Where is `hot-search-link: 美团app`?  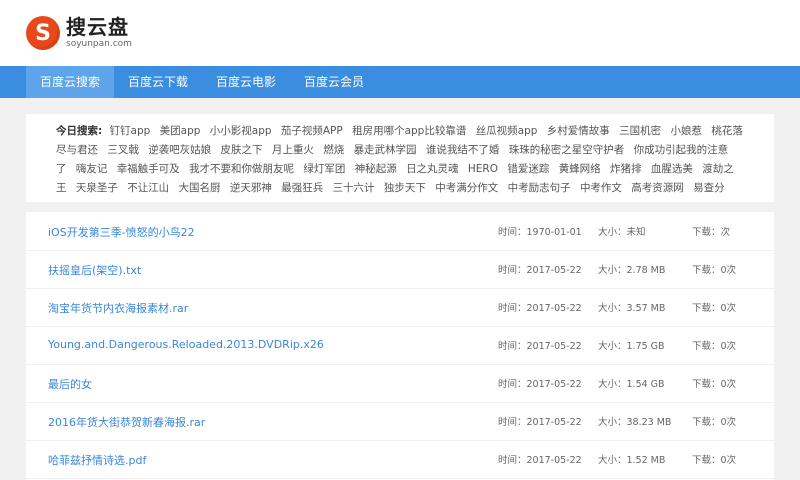 hot-search-link: 美团app is located at coordinates (180, 131).